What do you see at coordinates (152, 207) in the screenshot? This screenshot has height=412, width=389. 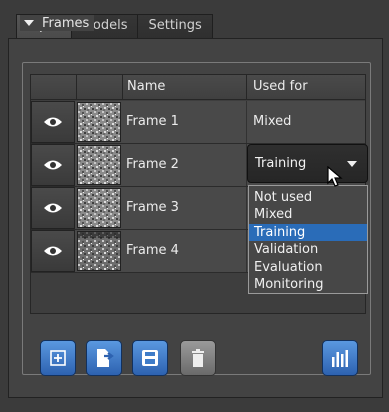 I see `frame-name: Frame 3` at bounding box center [152, 207].